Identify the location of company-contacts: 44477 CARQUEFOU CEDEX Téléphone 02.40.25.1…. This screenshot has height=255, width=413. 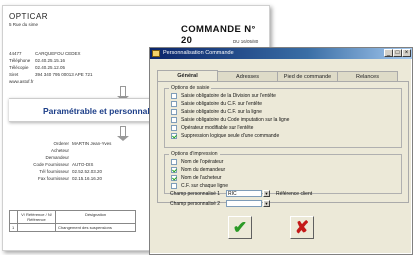
(51, 67).